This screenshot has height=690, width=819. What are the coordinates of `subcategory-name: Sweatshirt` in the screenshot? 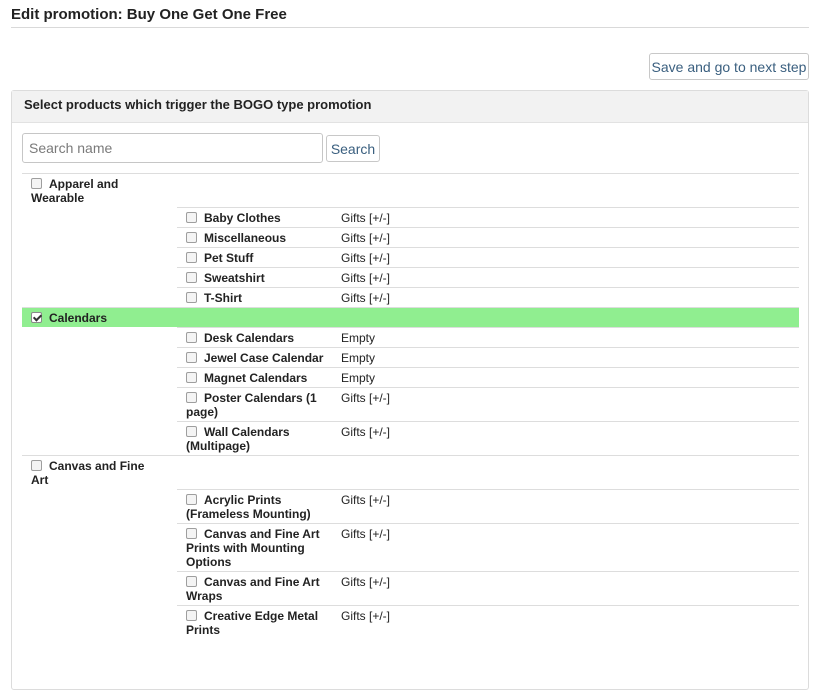 It's located at (234, 278).